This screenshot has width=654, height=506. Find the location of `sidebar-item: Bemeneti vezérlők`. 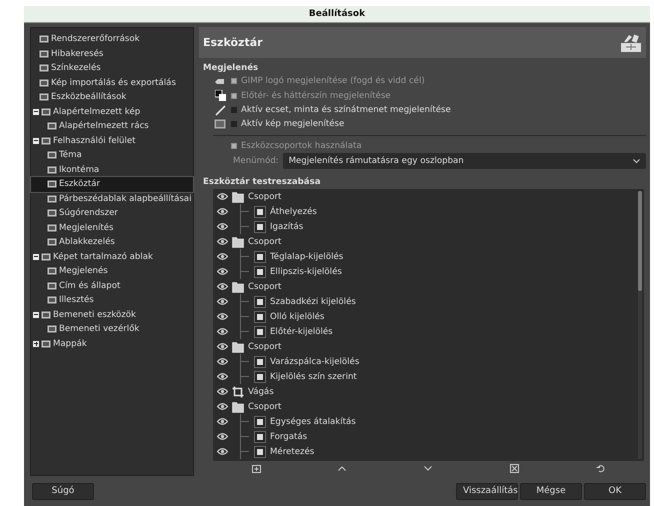

sidebar-item: Bemeneti vezérlők is located at coordinates (112, 329).